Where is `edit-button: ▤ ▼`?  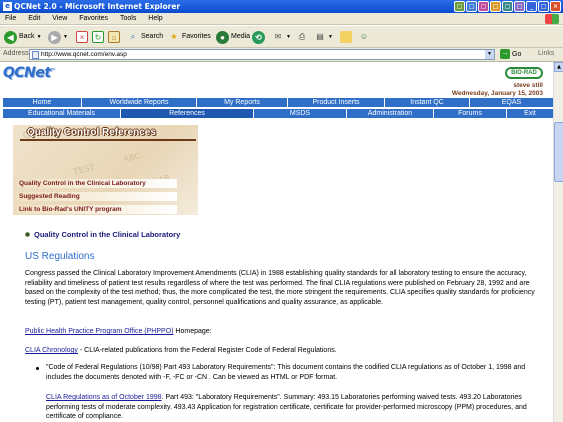 edit-button: ▤ ▼ is located at coordinates (323, 37).